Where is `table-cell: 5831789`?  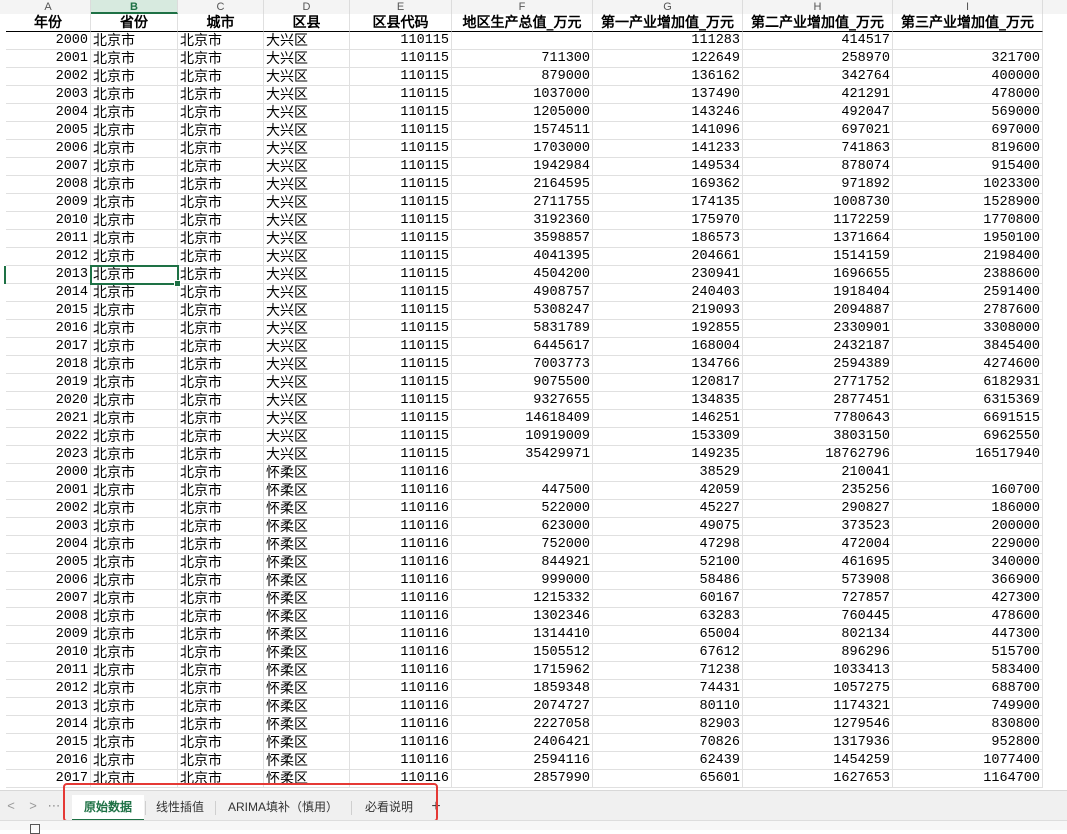 table-cell: 5831789 is located at coordinates (522, 329).